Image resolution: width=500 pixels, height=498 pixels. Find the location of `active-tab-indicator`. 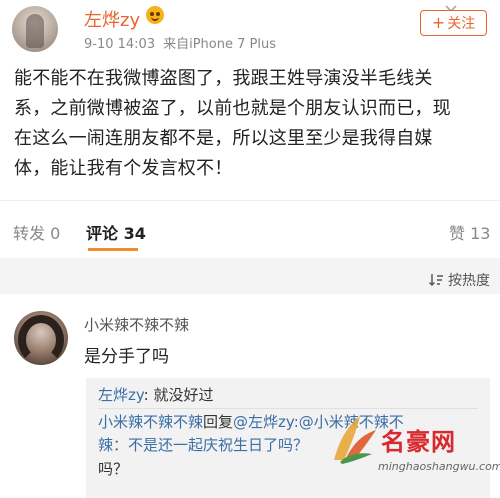

active-tab-indicator is located at coordinates (113, 249).